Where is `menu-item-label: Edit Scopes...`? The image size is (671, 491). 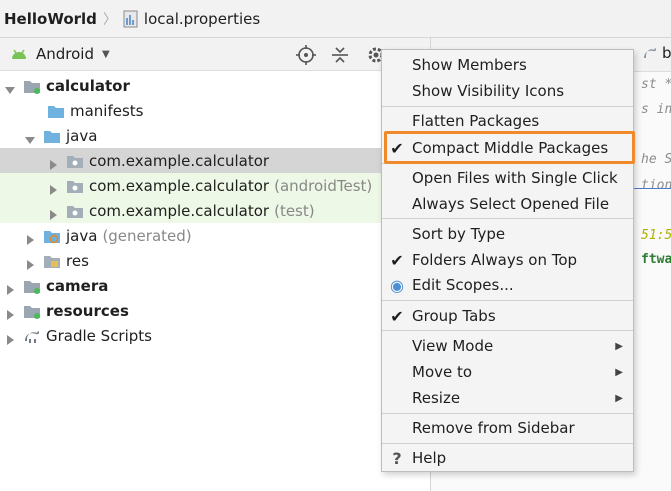
menu-item-label: Edit Scopes... is located at coordinates (463, 285).